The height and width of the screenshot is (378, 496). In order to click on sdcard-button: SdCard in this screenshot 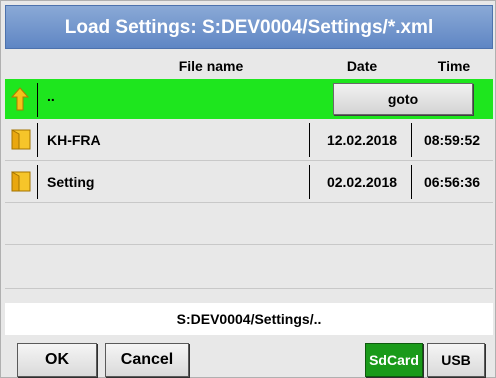, I will do `click(394, 360)`.